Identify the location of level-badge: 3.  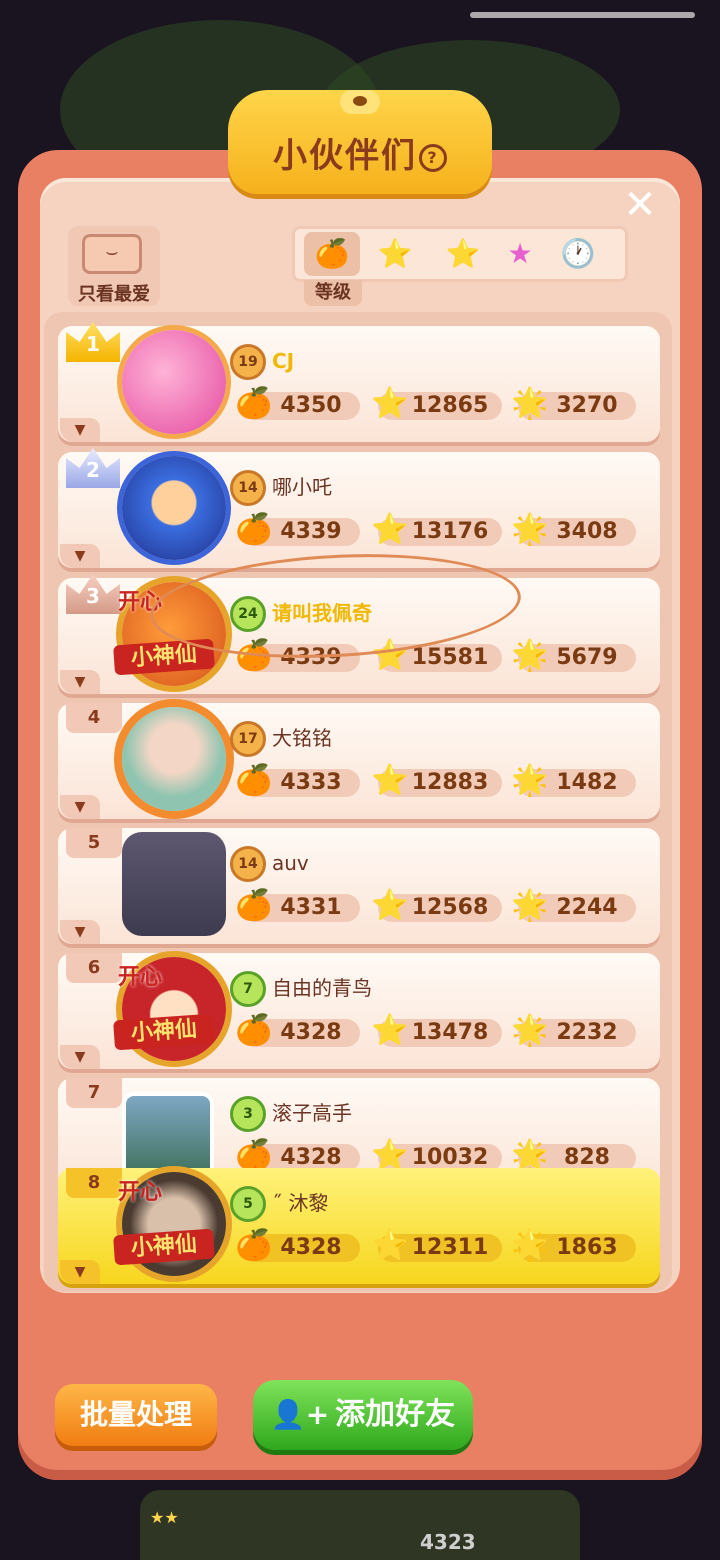
(248, 1114).